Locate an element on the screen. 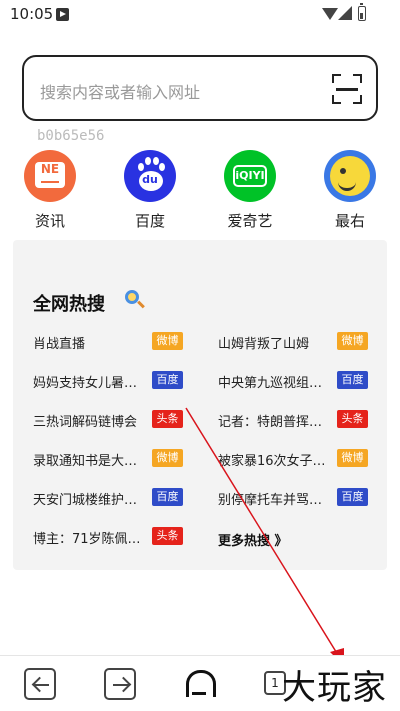  shortcut-iqiyi: iQIYI 爱奇艺 is located at coordinates (250, 190).